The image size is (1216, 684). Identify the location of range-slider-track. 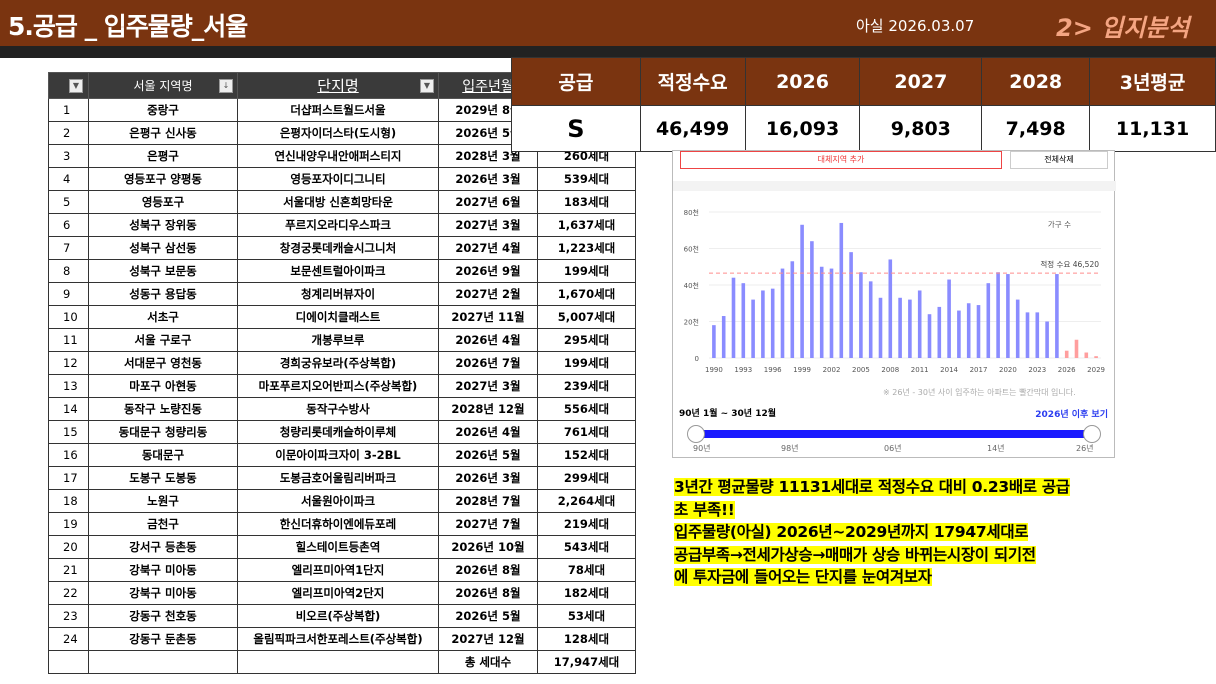
(895, 434).